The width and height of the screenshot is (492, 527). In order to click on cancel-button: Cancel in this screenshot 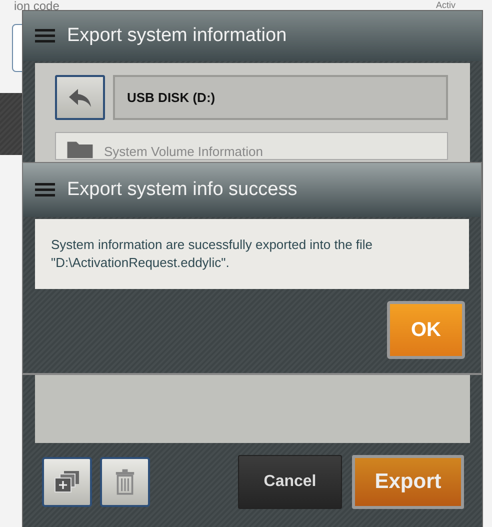, I will do `click(290, 482)`.